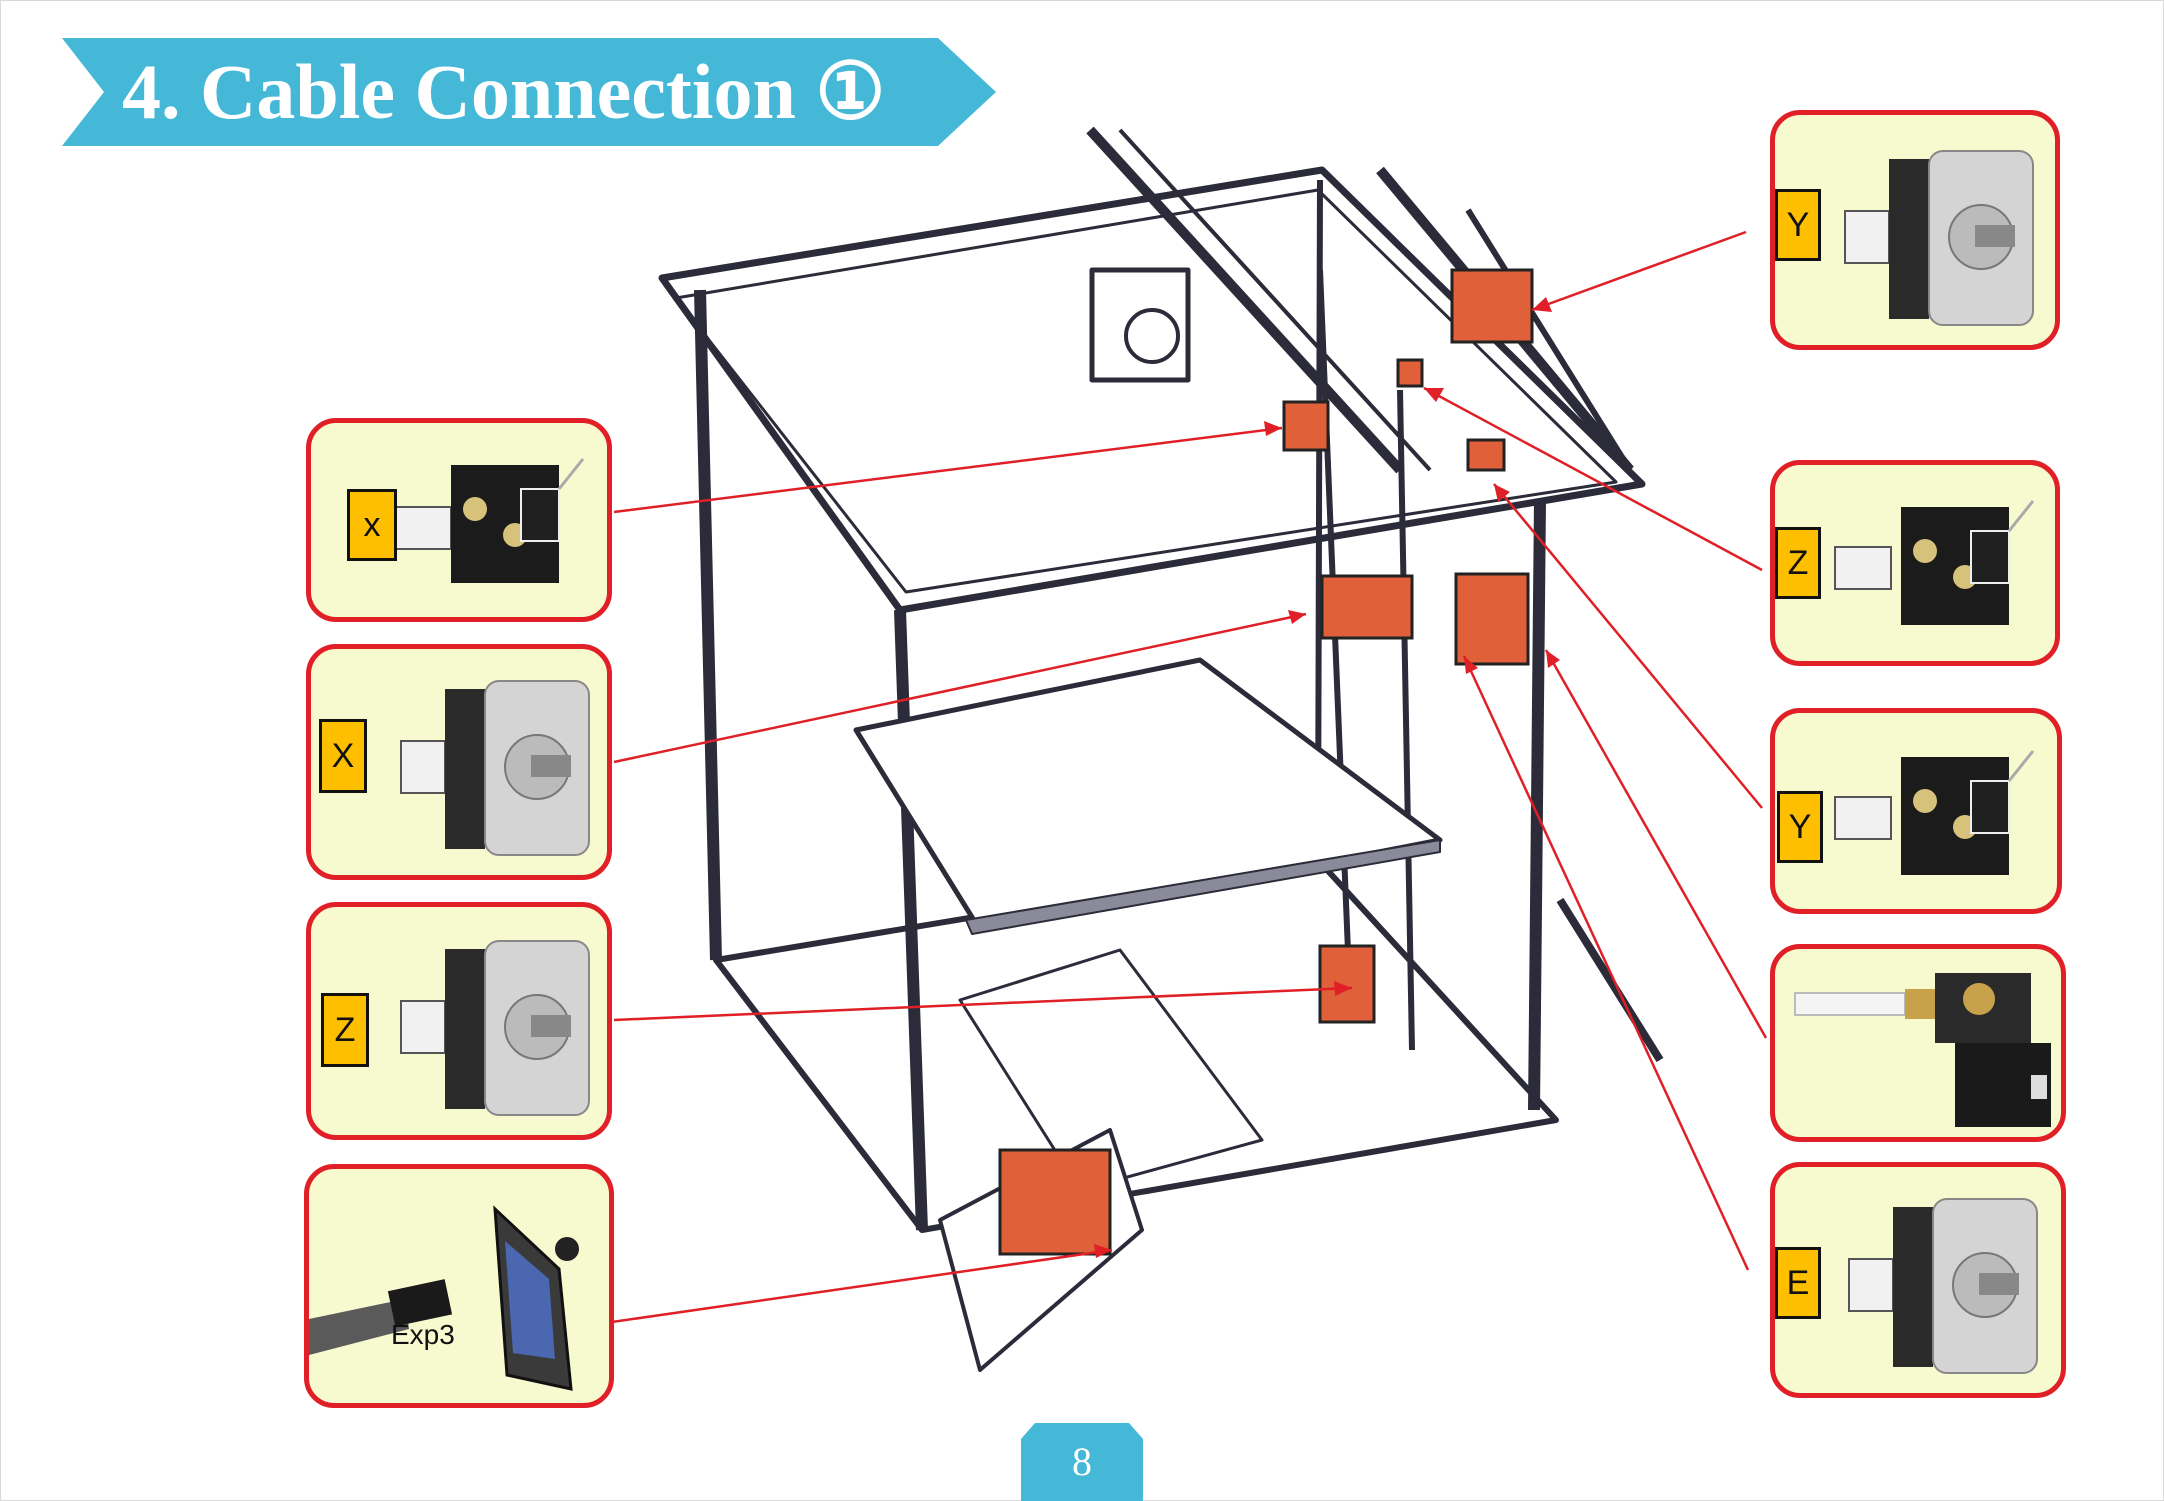 Image resolution: width=2164 pixels, height=1501 pixels. What do you see at coordinates (1486, 455) in the screenshot?
I see `y-endstop-part` at bounding box center [1486, 455].